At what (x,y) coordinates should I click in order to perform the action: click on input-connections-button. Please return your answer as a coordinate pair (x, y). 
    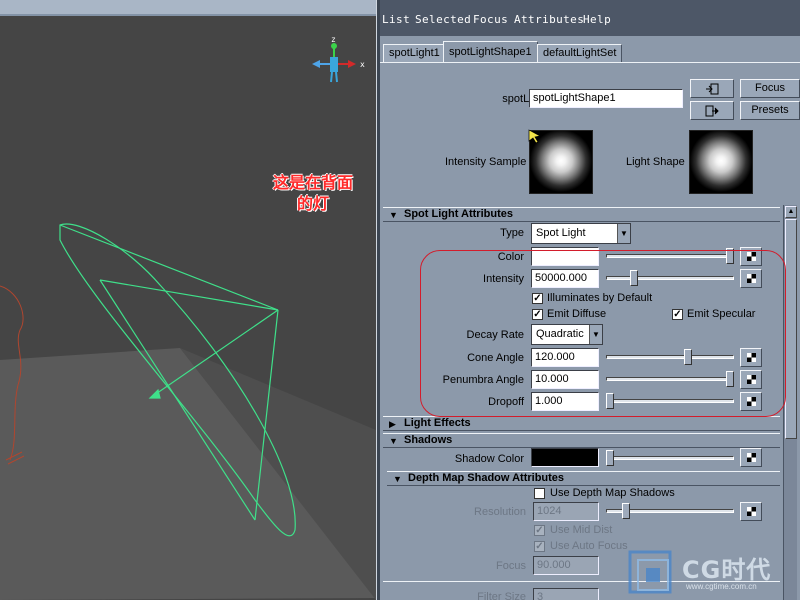
    Looking at the image, I should click on (712, 88).